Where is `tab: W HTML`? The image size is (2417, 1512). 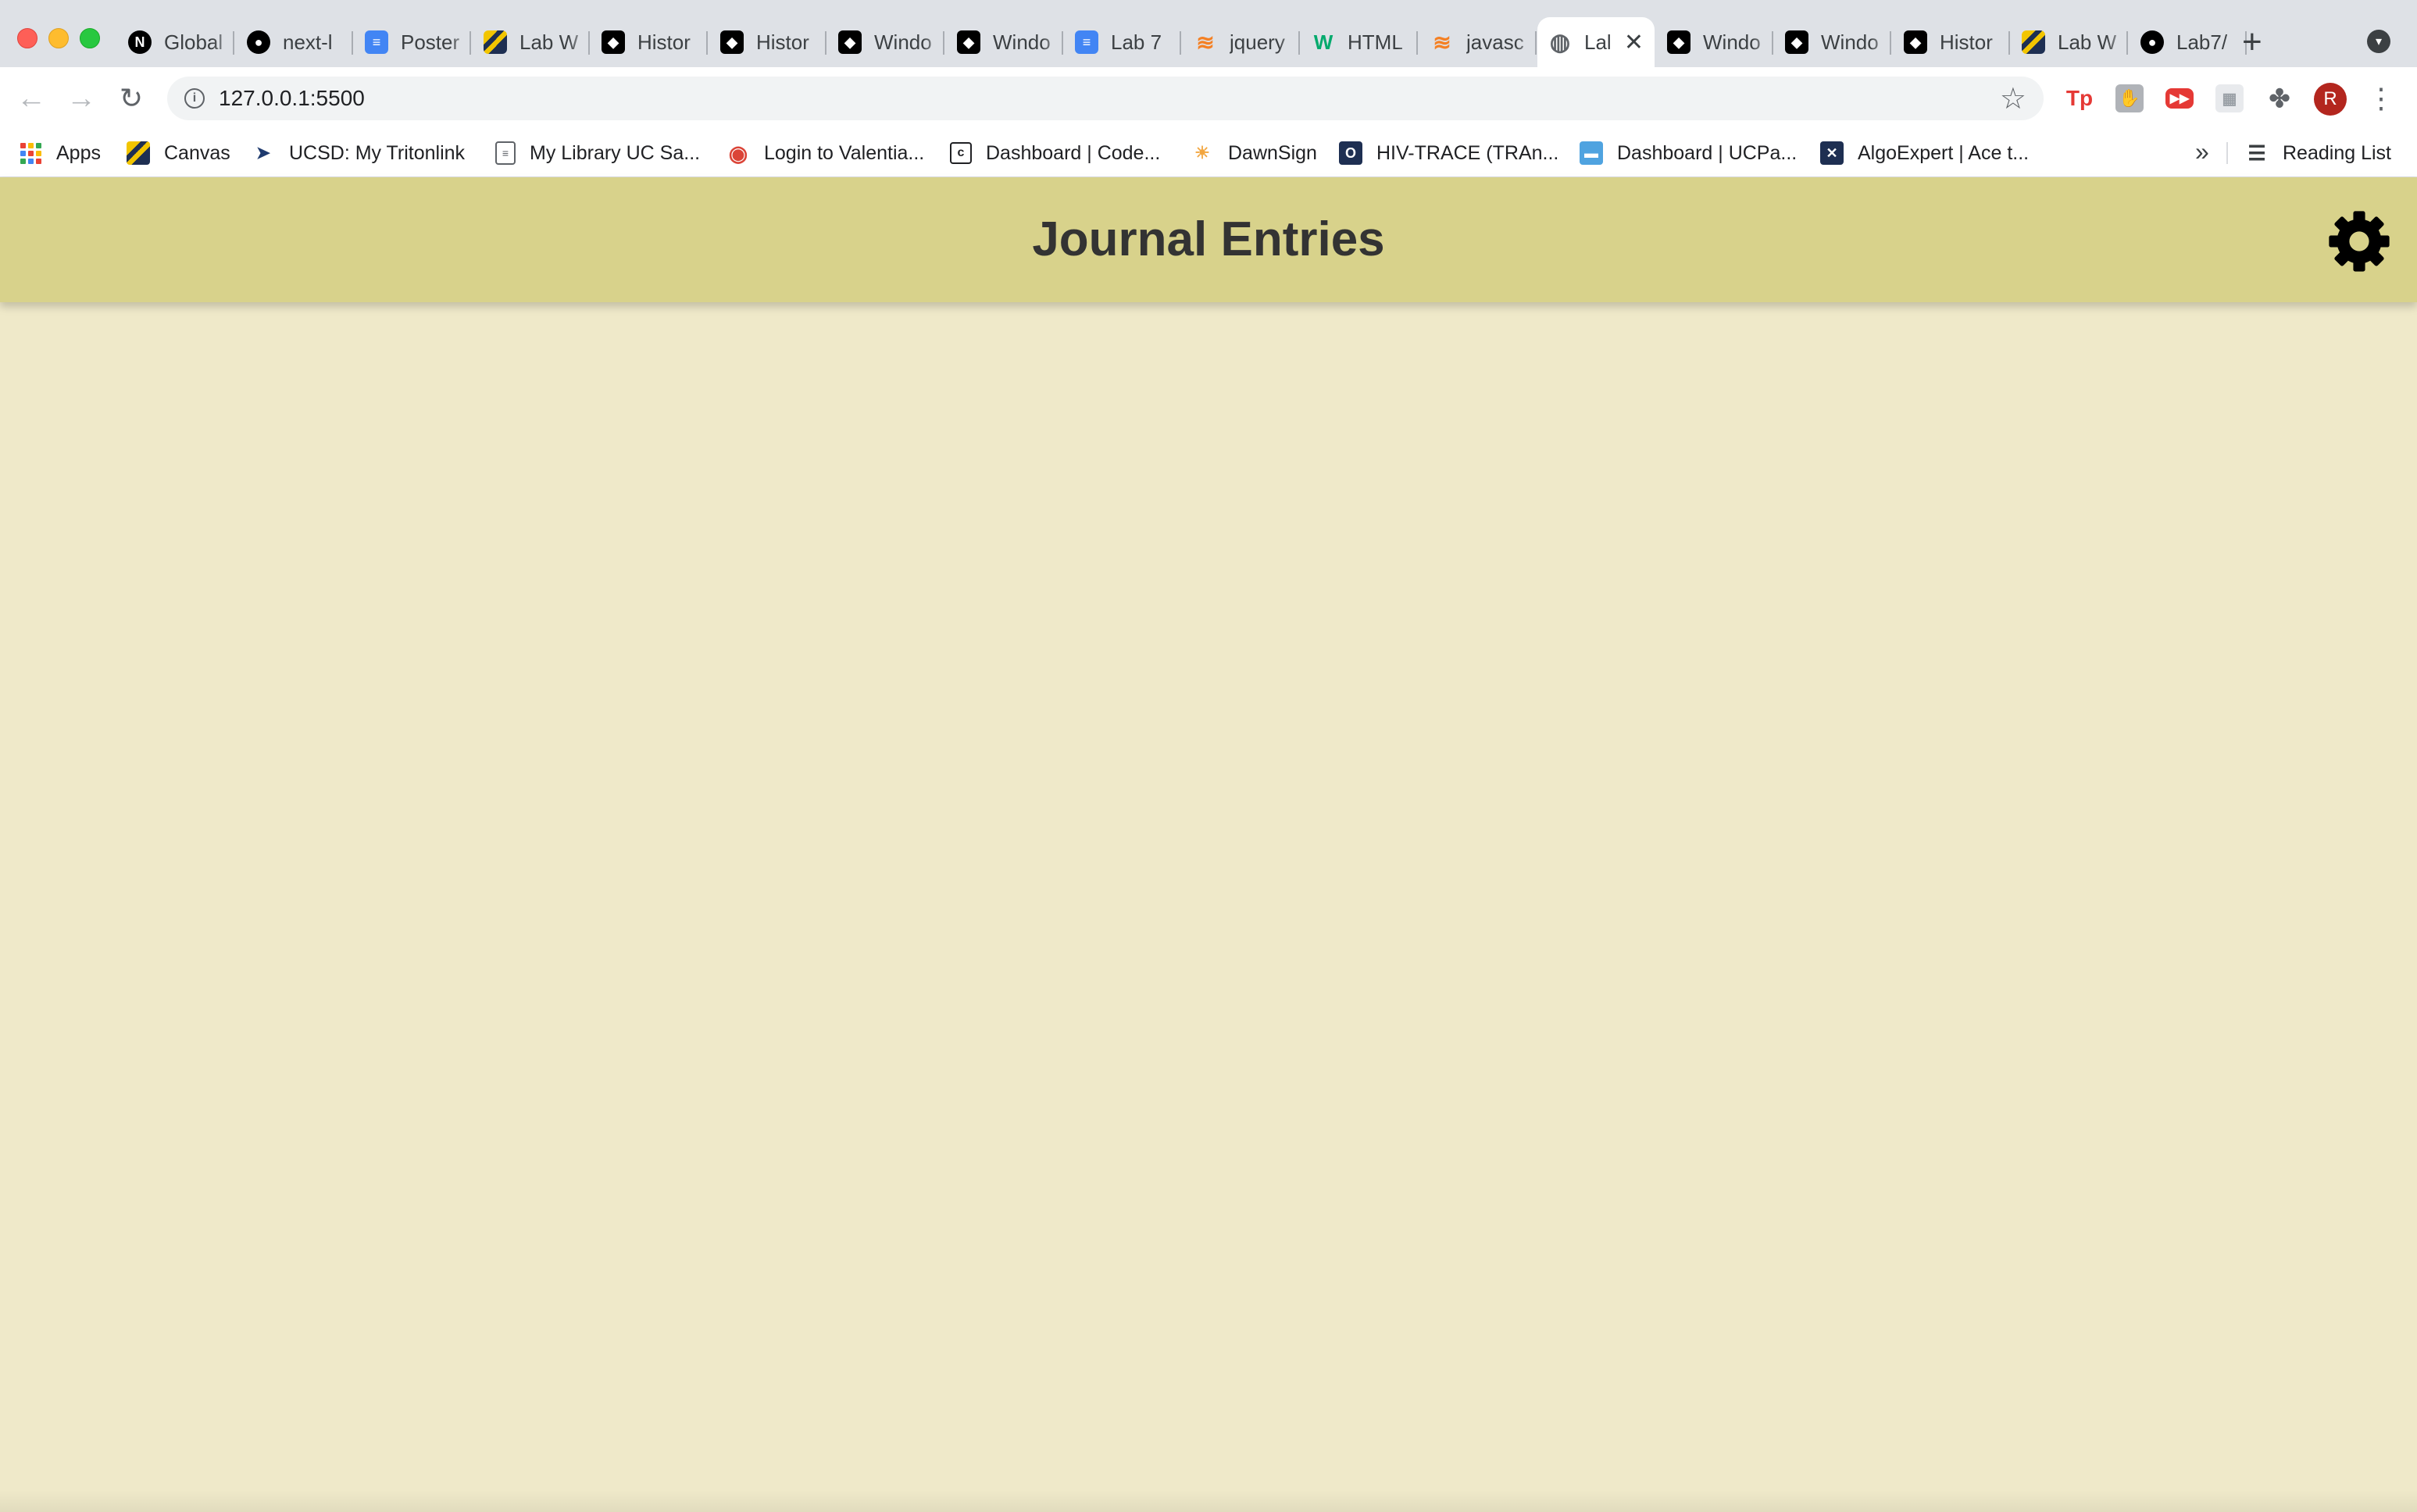
tab: W HTML is located at coordinates (1359, 42).